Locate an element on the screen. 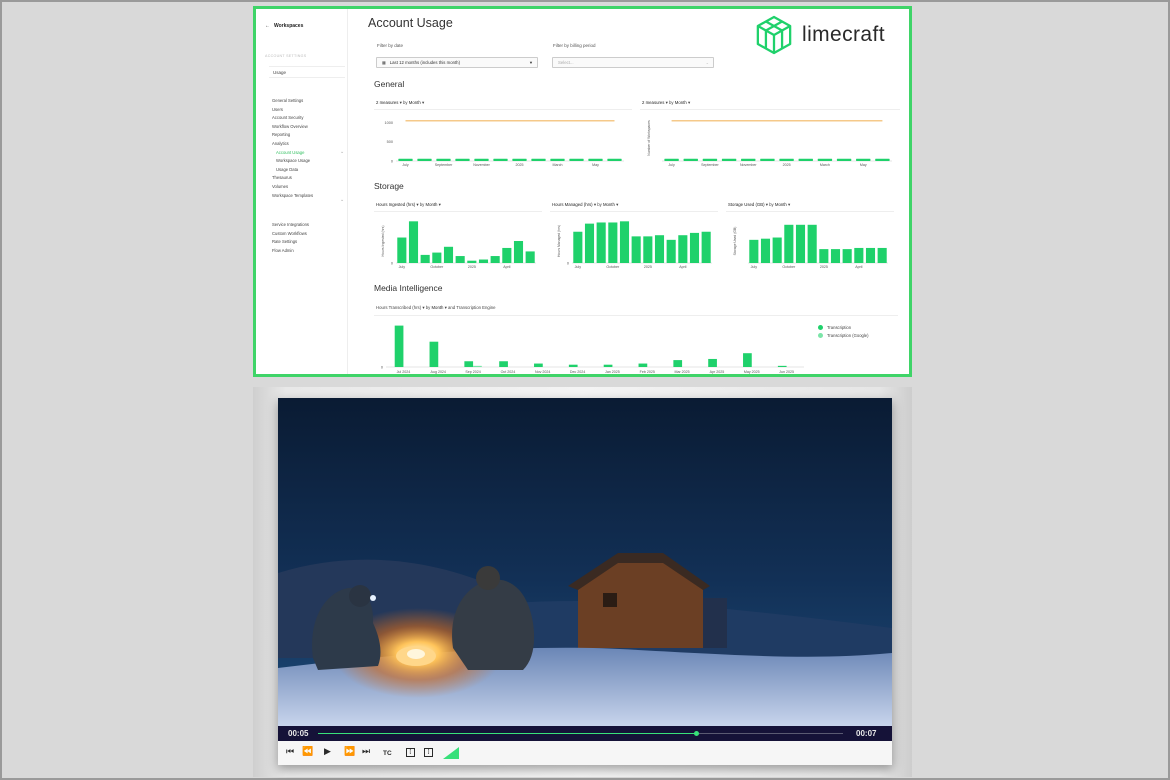  rewind-icon: ⏪ is located at coordinates (307, 752).